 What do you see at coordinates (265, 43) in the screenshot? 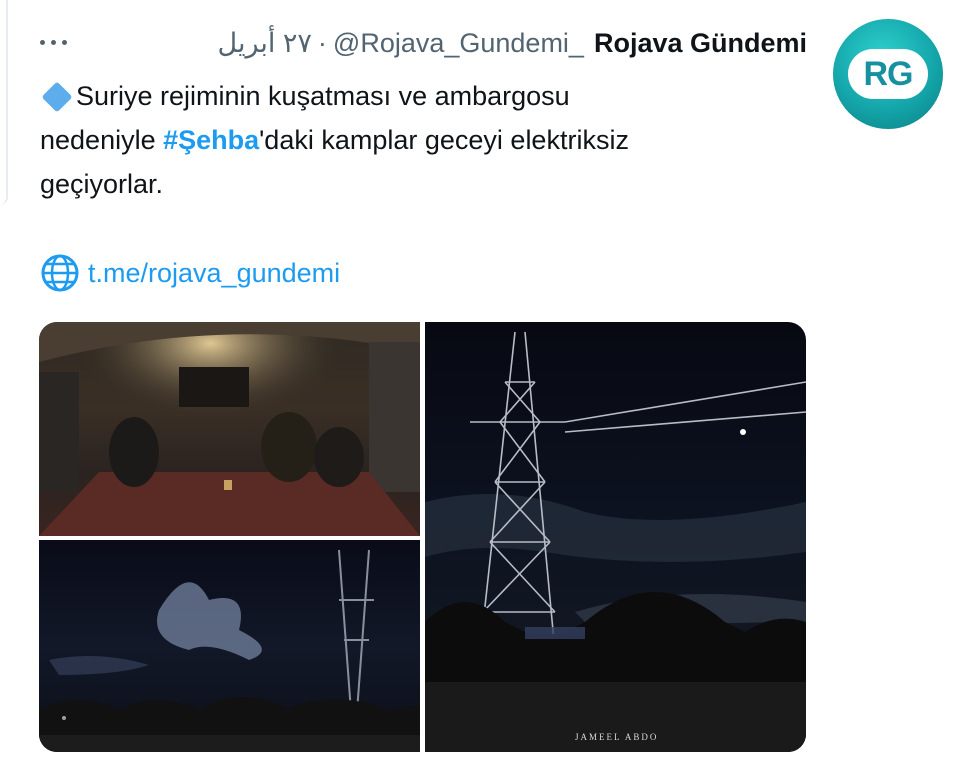
I see `tweet-date: ٢٧ أبريل` at bounding box center [265, 43].